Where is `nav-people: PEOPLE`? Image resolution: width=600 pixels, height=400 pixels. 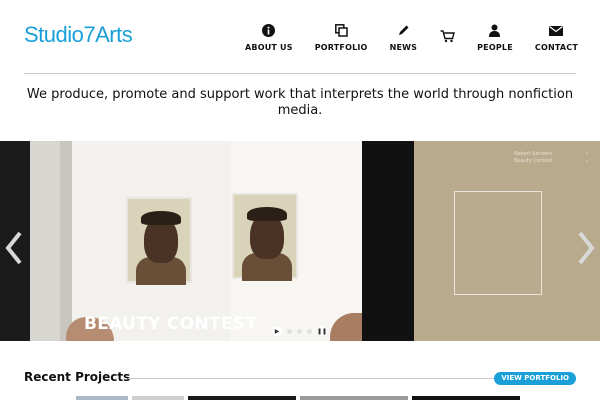 nav-people: PEOPLE is located at coordinates (495, 37).